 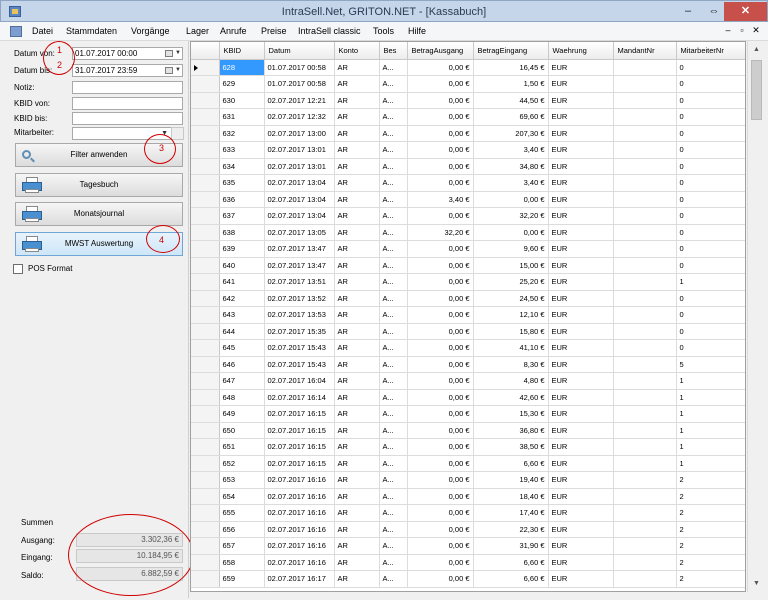 I want to click on table-cell: 1, so click(x=710, y=447).